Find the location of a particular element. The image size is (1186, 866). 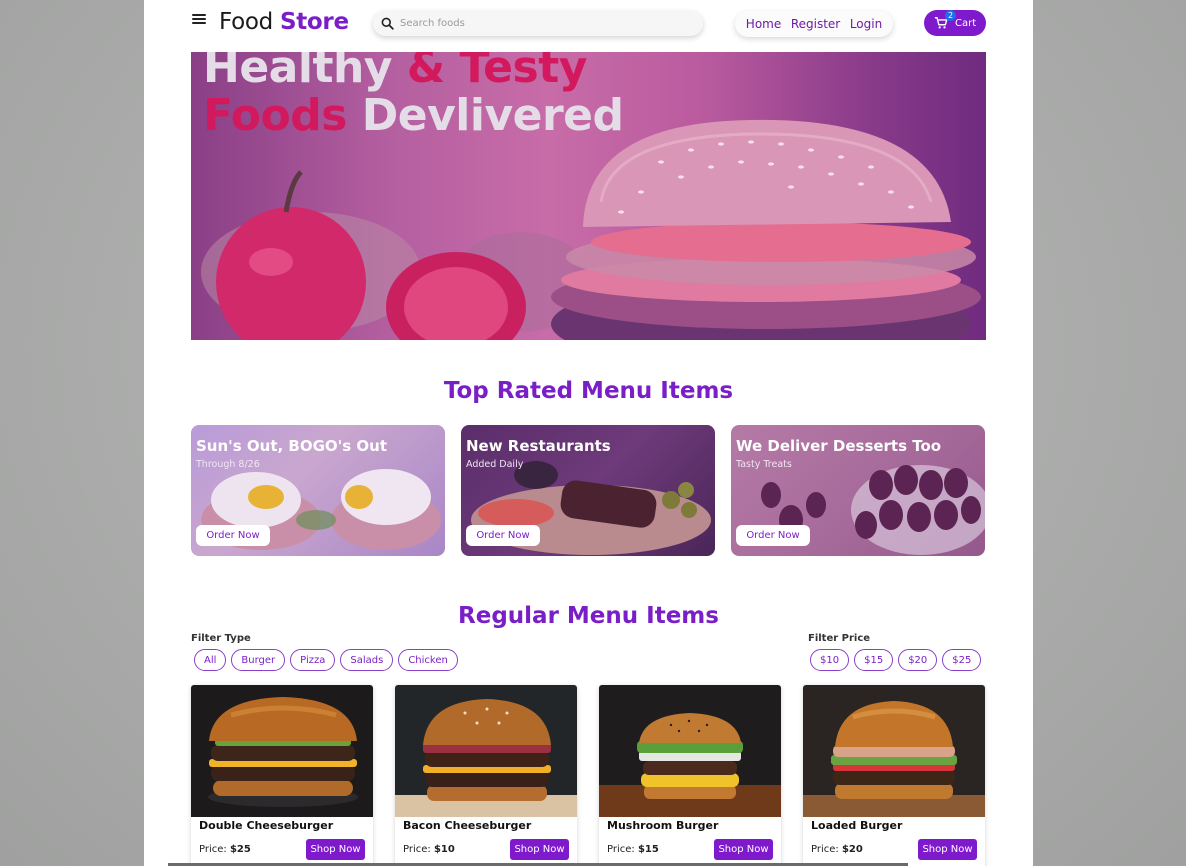

filter-burger-chip: Burger is located at coordinates (258, 660).